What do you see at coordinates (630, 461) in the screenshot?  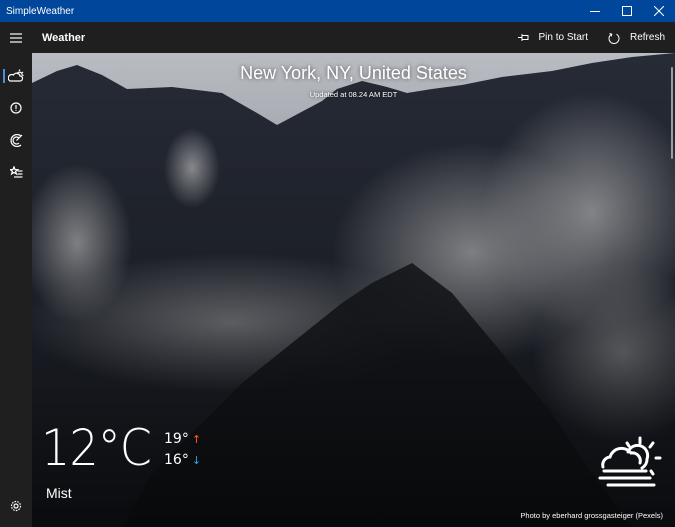 I see `sun-cloud-fog-icon` at bounding box center [630, 461].